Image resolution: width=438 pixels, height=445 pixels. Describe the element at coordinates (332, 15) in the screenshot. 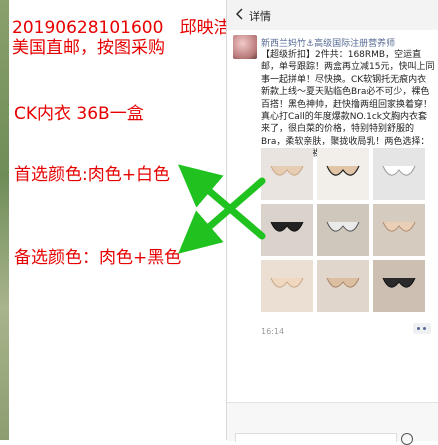

I see `detail-header: 详情` at that location.